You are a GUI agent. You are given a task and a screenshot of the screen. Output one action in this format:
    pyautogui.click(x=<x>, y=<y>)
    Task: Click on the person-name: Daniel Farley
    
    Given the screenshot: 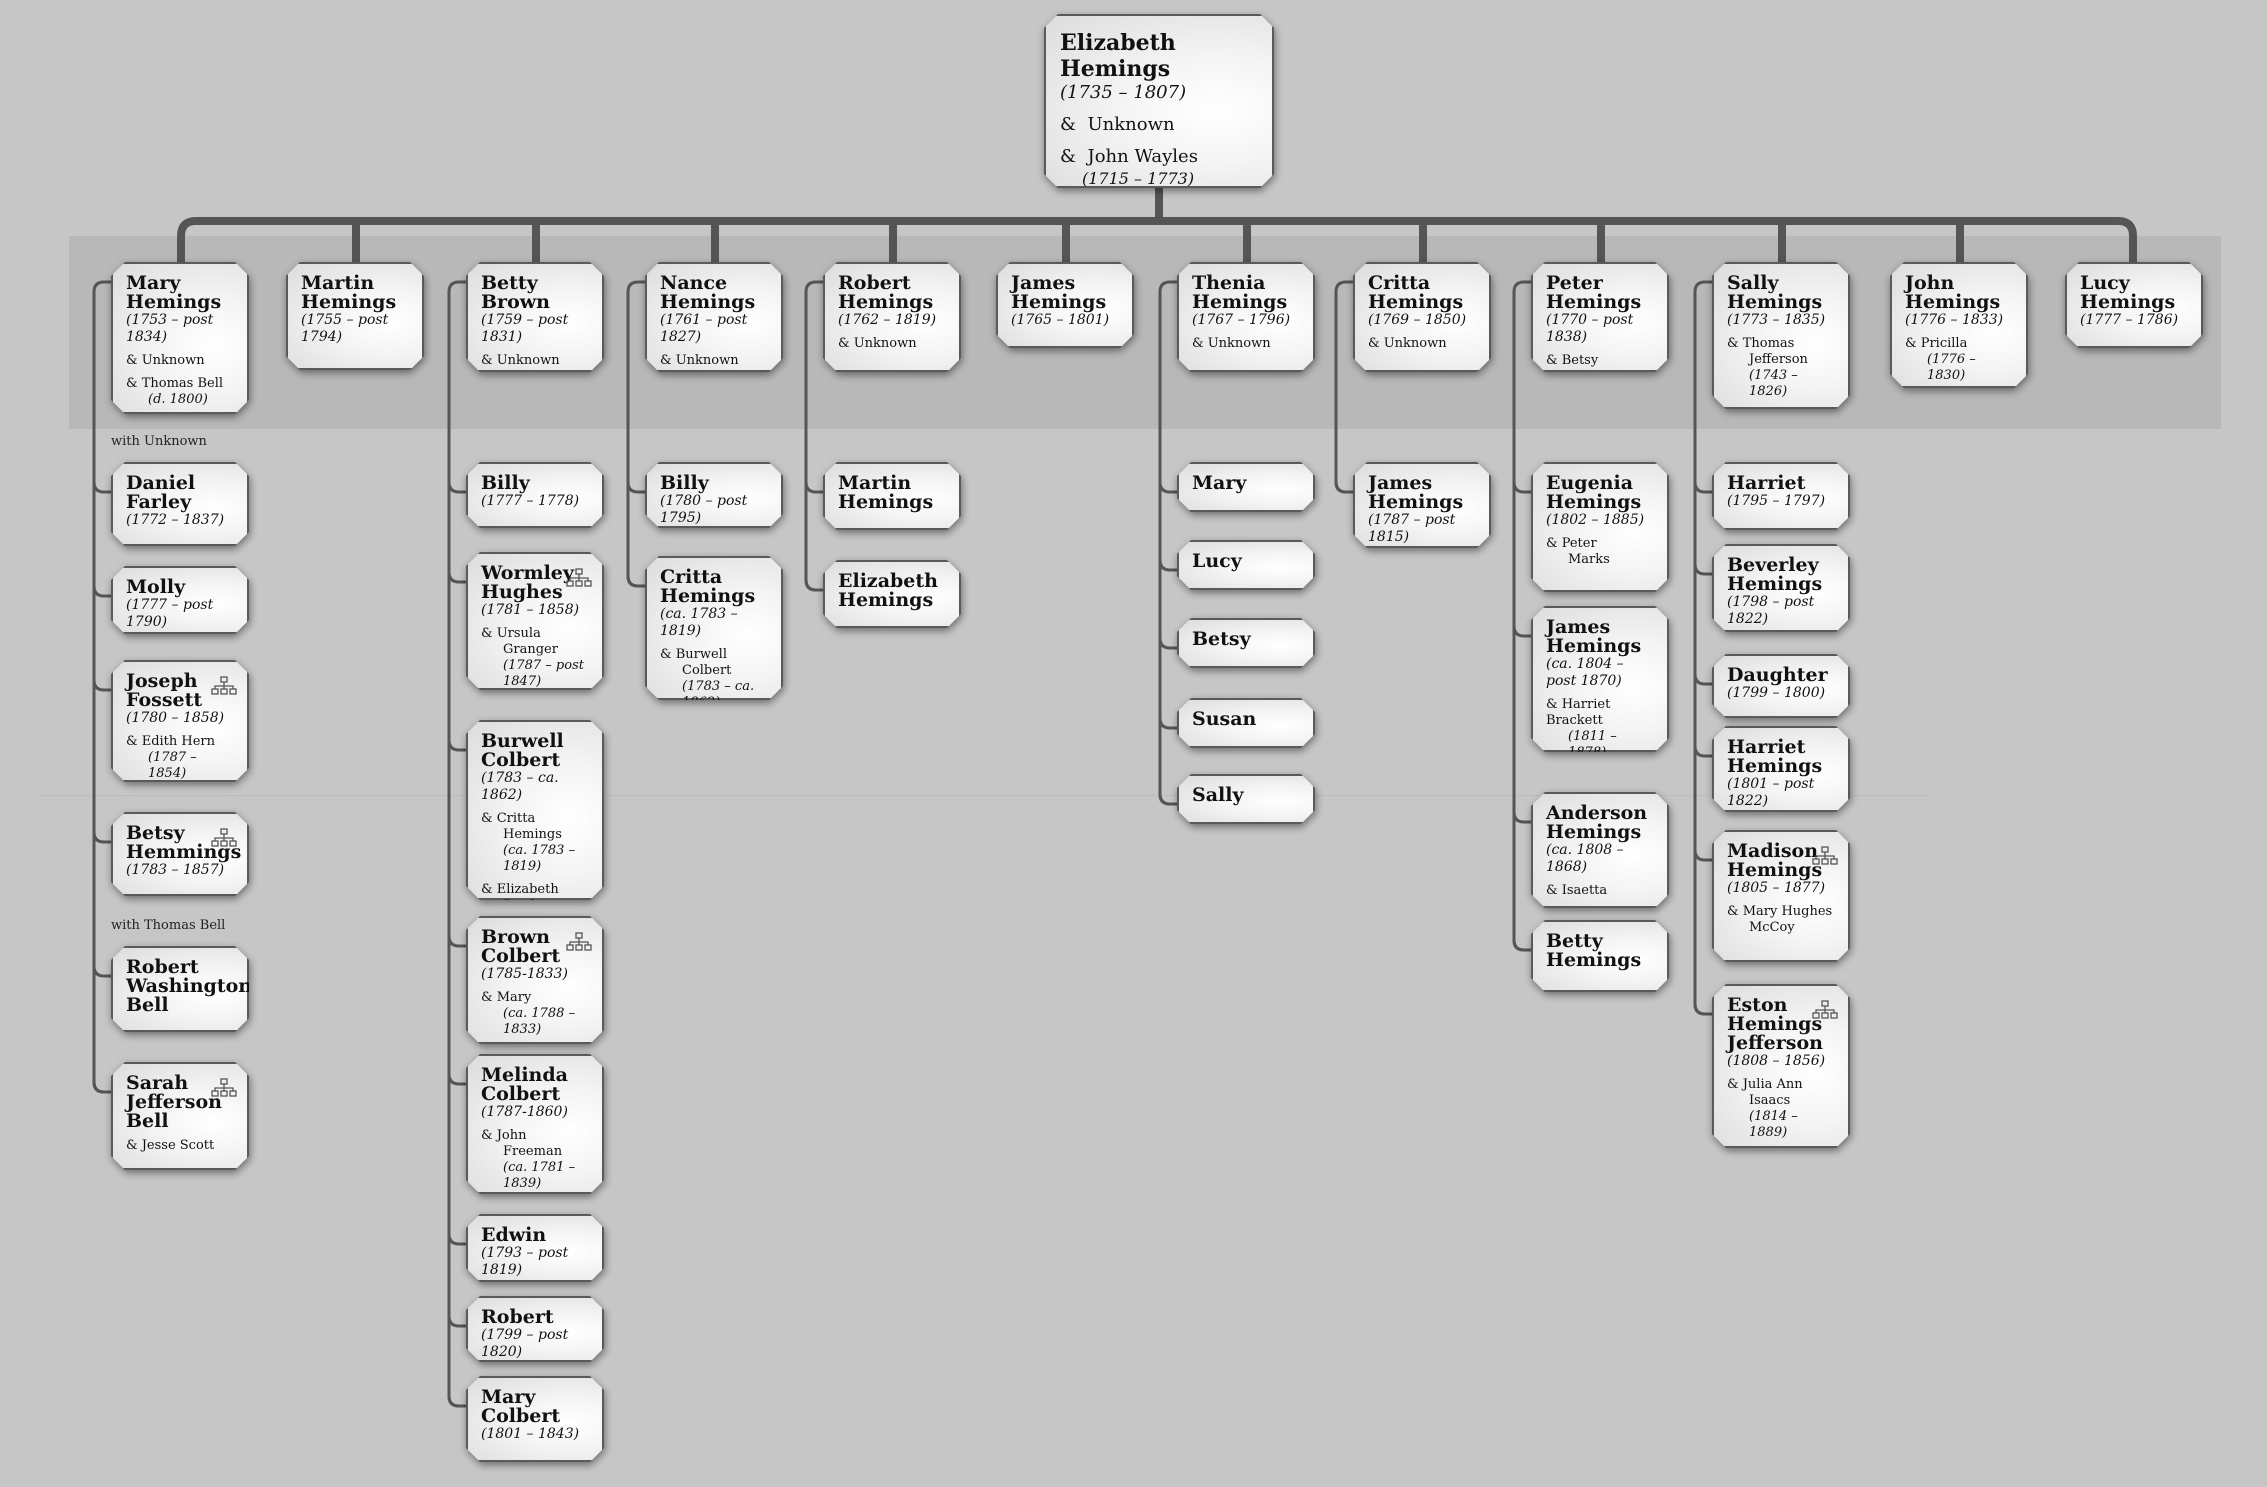 What is the action you would take?
    pyautogui.click(x=161, y=492)
    